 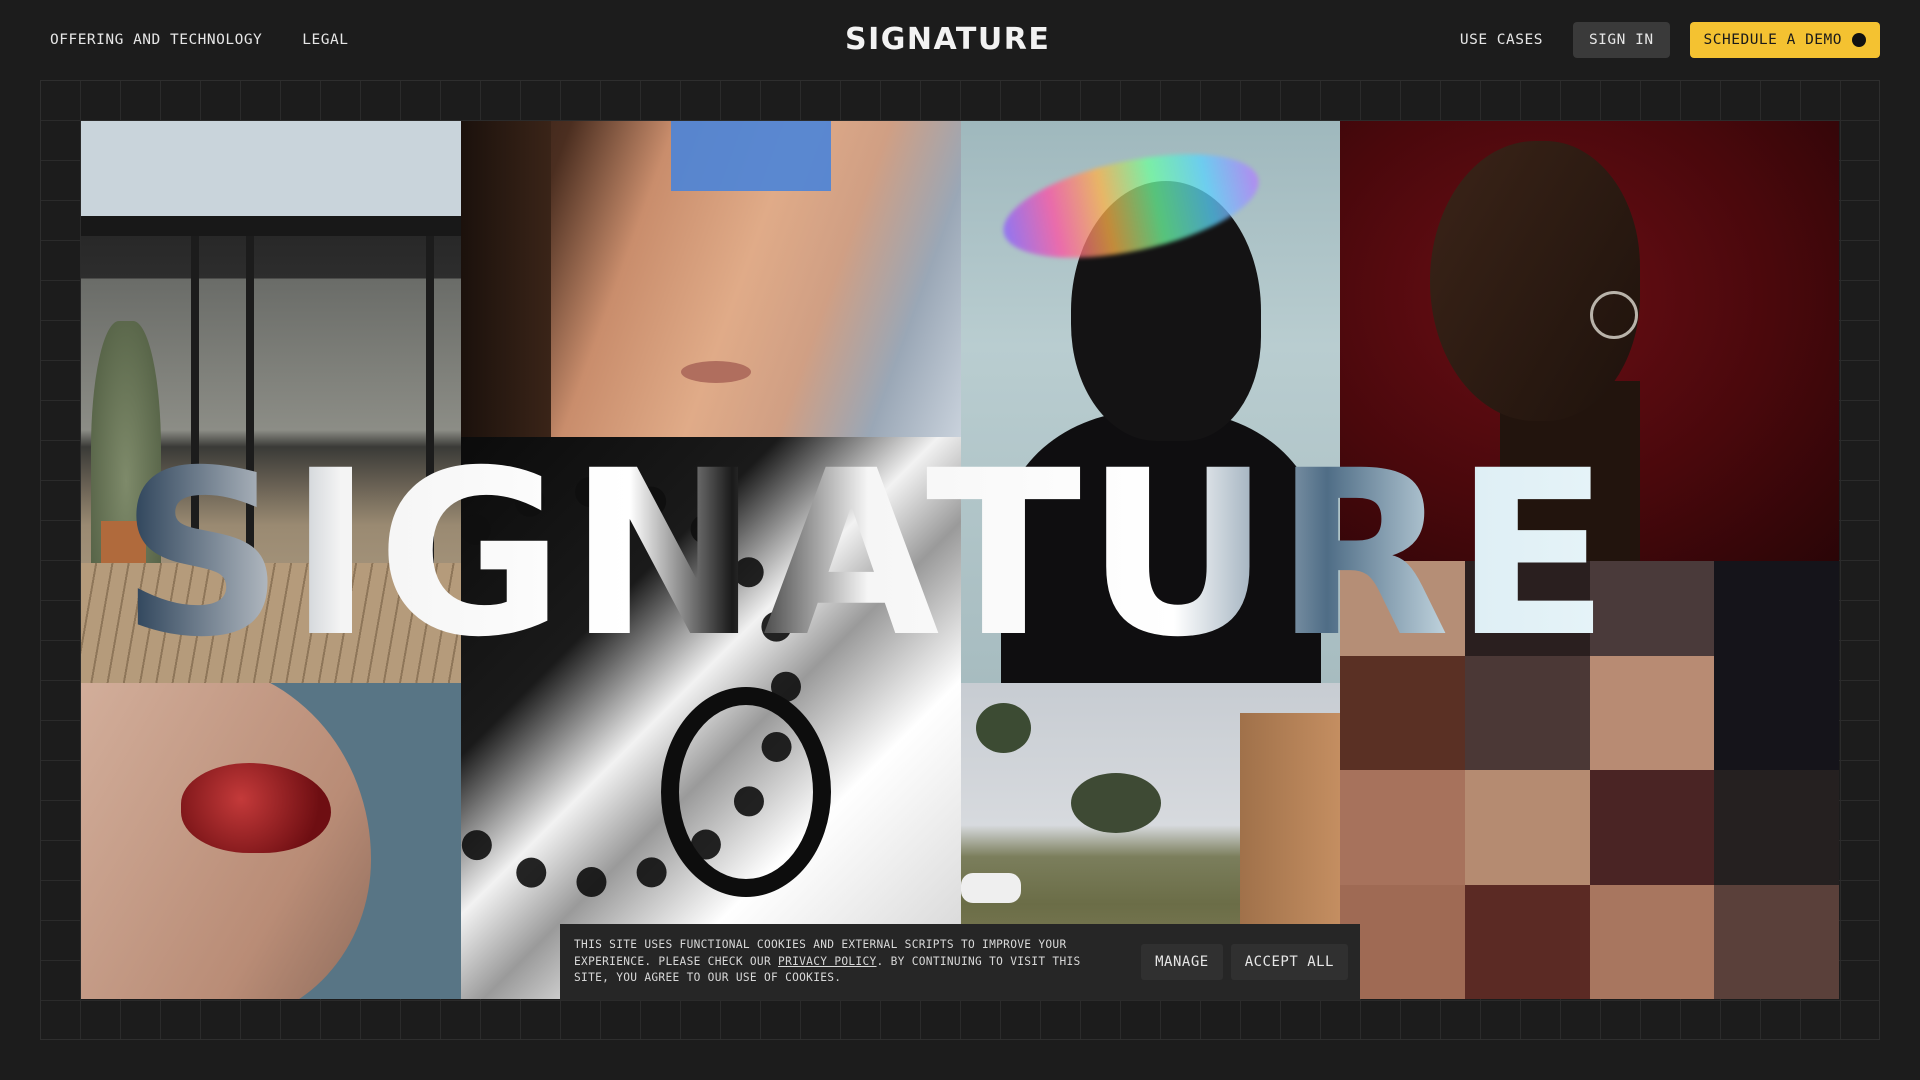 I want to click on dot-icon, so click(x=1859, y=40).